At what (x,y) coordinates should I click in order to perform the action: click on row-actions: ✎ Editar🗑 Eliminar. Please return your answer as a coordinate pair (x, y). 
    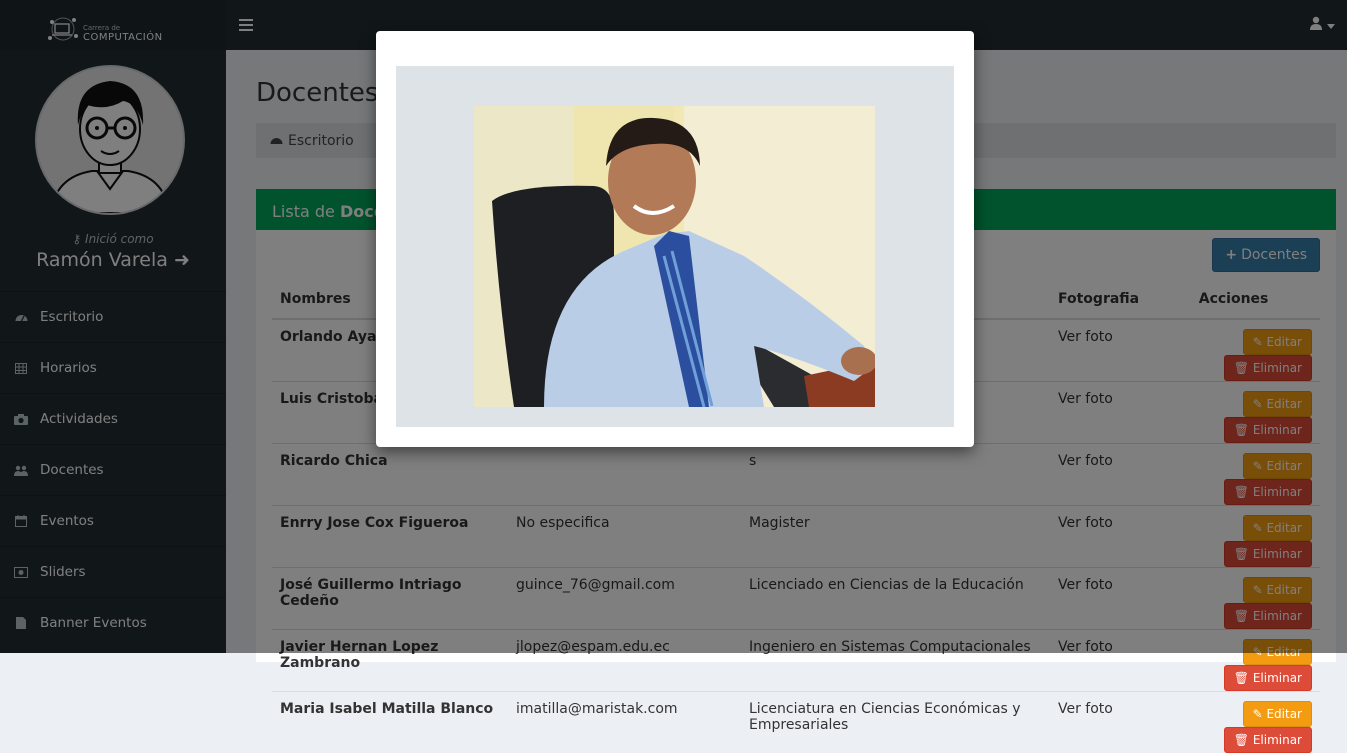
    Looking at the image, I should click on (1233, 722).